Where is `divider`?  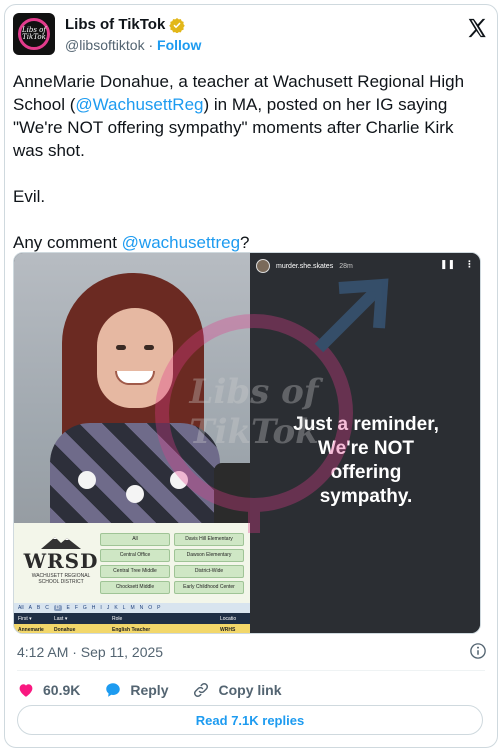
divider is located at coordinates (251, 670).